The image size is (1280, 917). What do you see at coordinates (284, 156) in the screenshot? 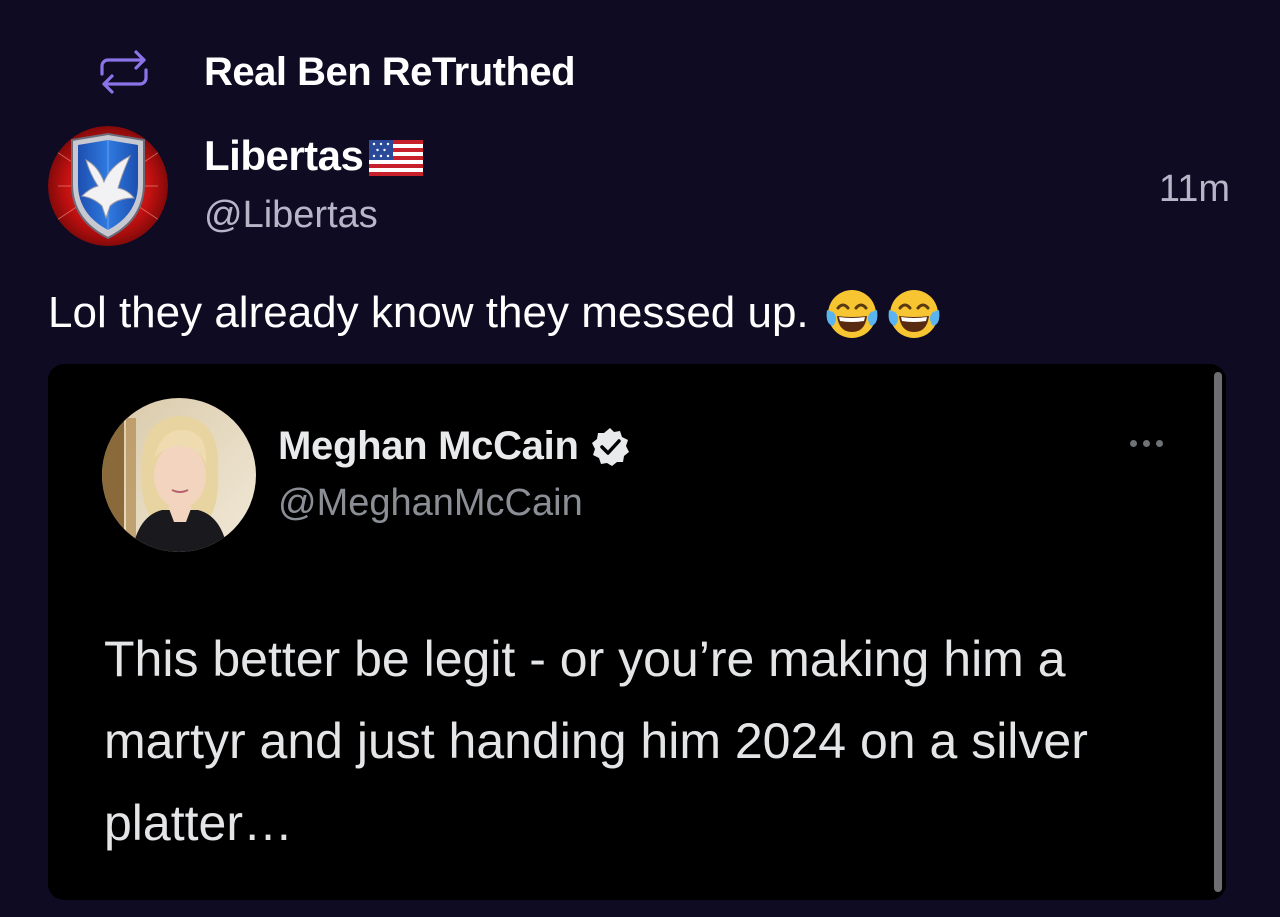
I see `author-name: Libertas` at bounding box center [284, 156].